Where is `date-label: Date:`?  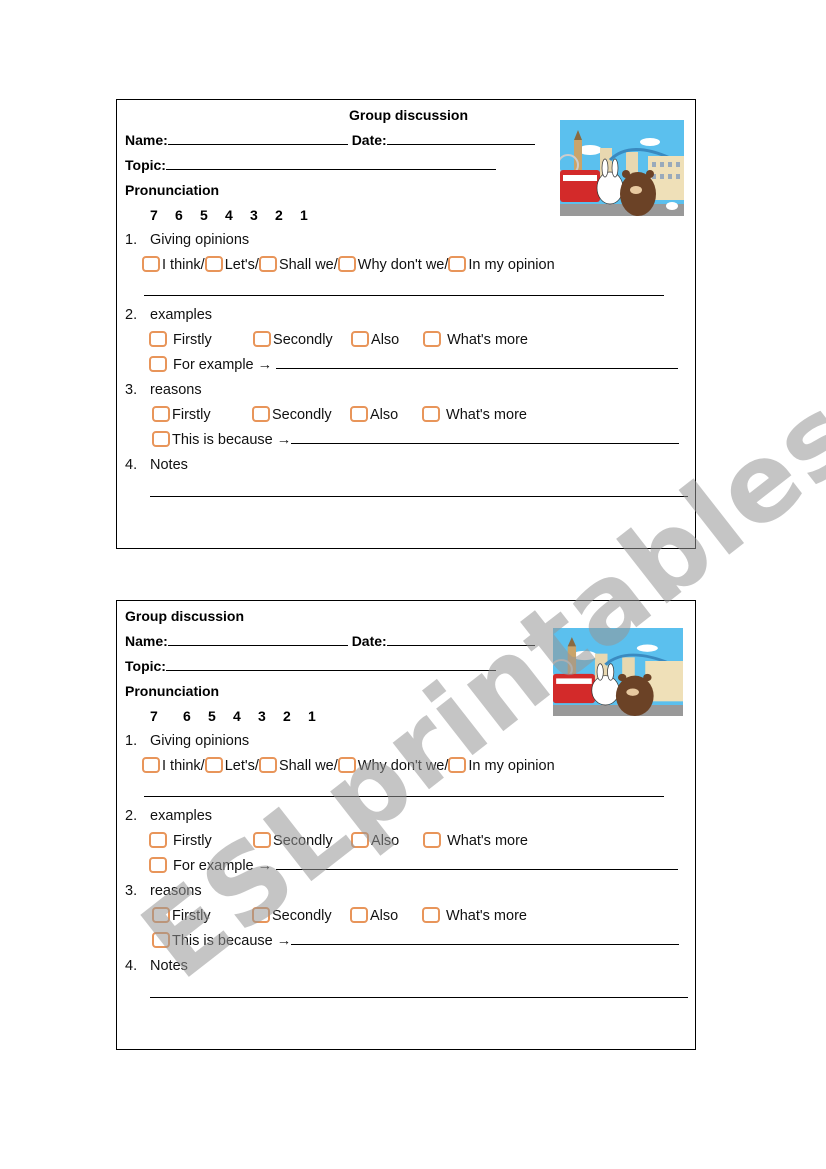 date-label: Date: is located at coordinates (369, 140).